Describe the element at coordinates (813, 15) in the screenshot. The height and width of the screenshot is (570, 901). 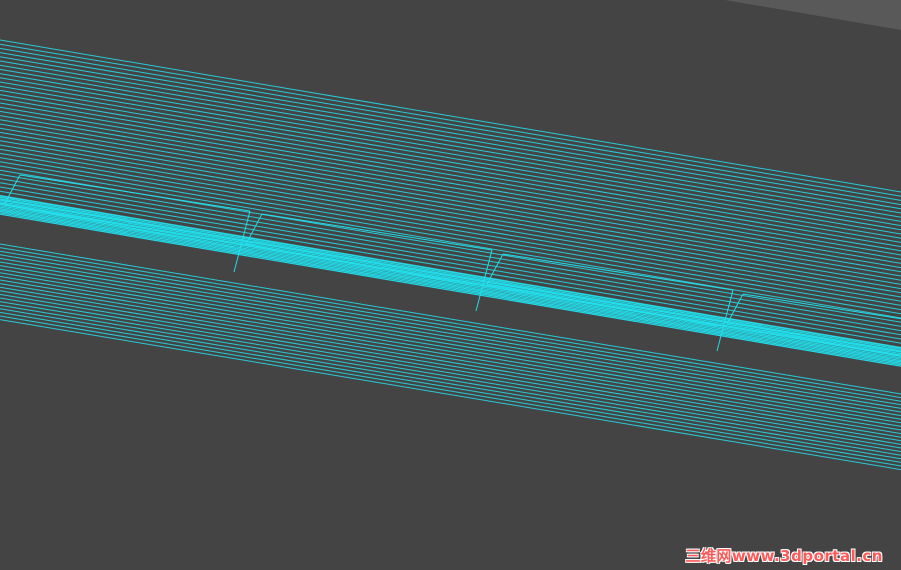
I see `viewport-corner-panel` at that location.